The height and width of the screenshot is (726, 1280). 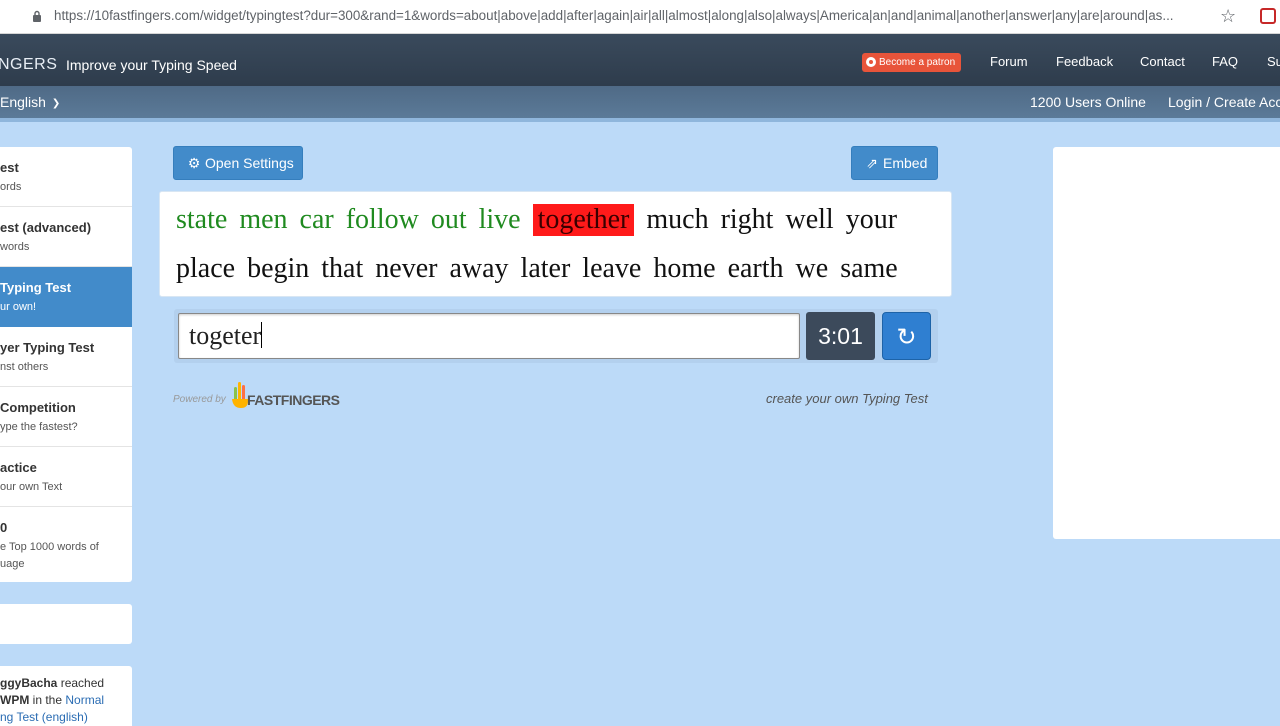 I want to click on word: begin, so click(x=278, y=268).